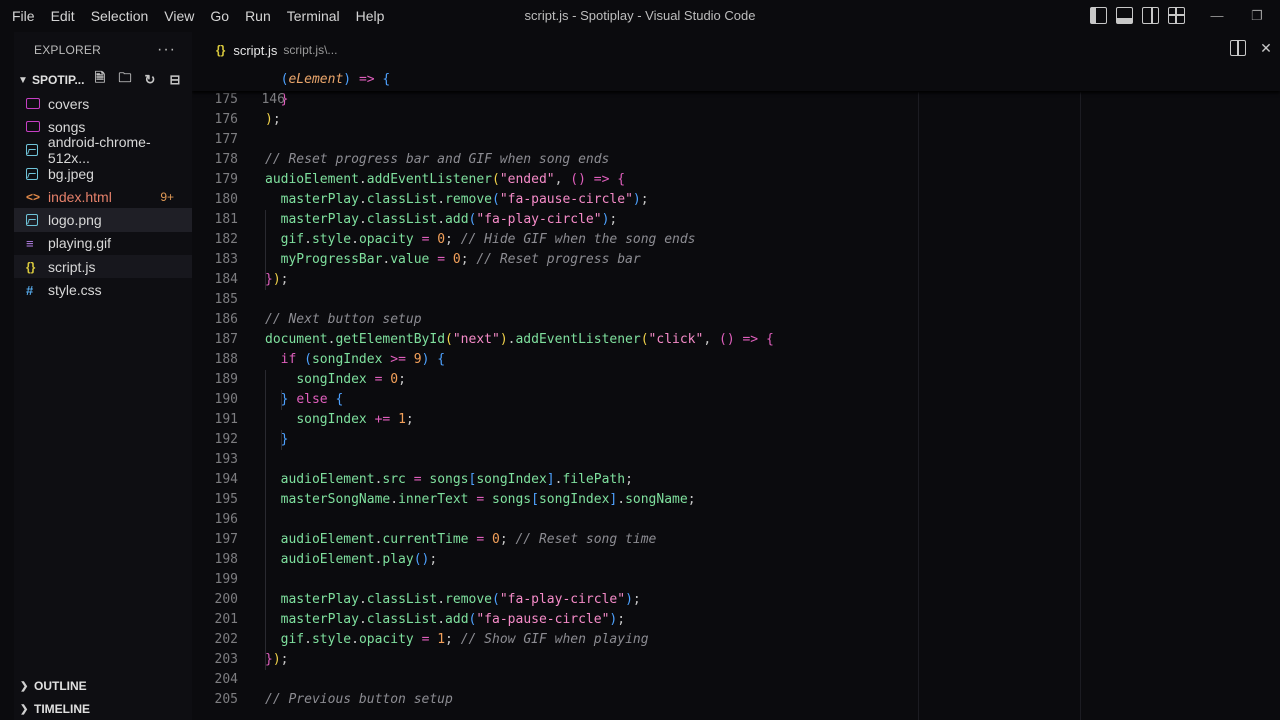 The image size is (1280, 720). Describe the element at coordinates (103, 267) in the screenshot. I see `tree-item-script-js: {} script.js` at that location.